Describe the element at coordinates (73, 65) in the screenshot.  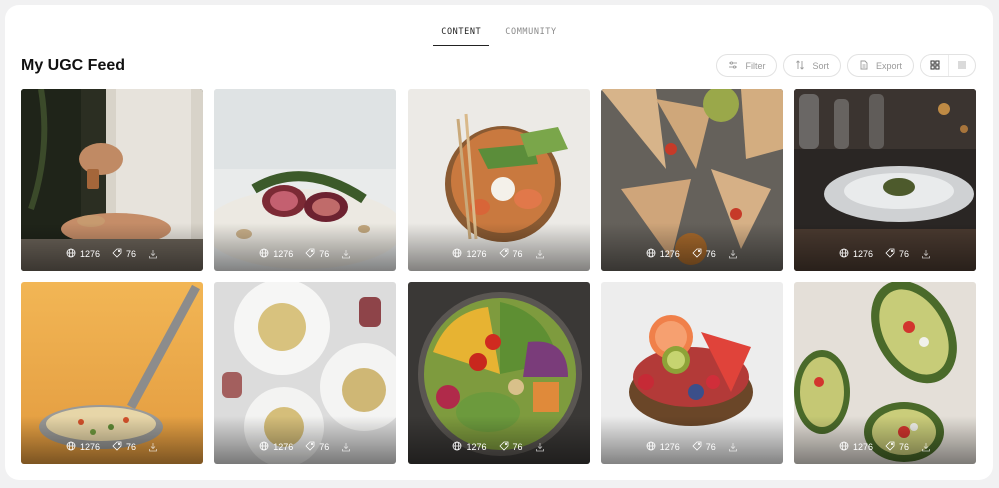
I see `page-title: My UGC Feed` at that location.